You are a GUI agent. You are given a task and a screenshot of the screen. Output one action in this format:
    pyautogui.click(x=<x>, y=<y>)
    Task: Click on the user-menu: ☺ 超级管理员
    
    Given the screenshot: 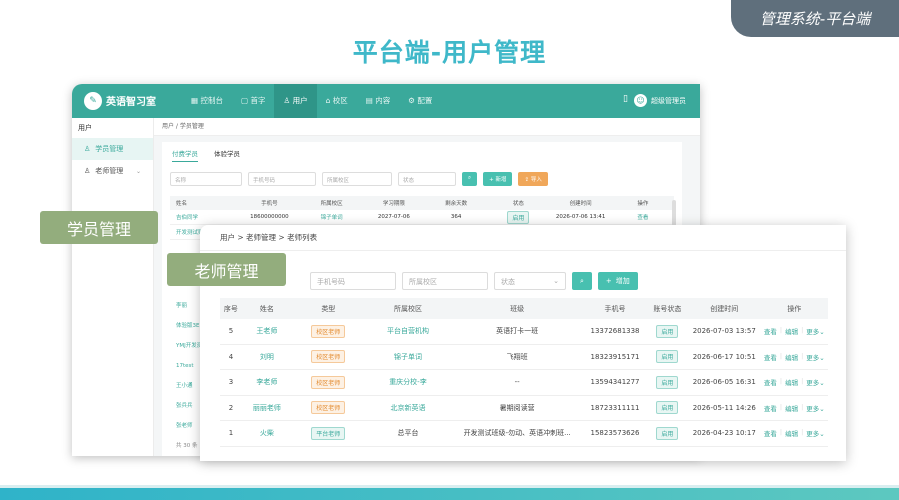 What is the action you would take?
    pyautogui.click(x=660, y=100)
    